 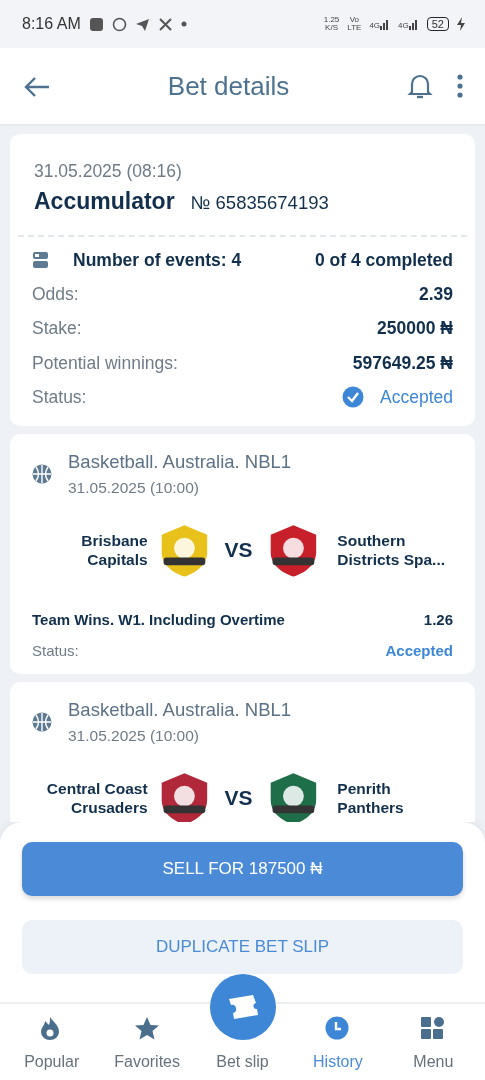 What do you see at coordinates (158, 620) in the screenshot?
I see `market-name: Team Wins. W1. Including Overtime` at bounding box center [158, 620].